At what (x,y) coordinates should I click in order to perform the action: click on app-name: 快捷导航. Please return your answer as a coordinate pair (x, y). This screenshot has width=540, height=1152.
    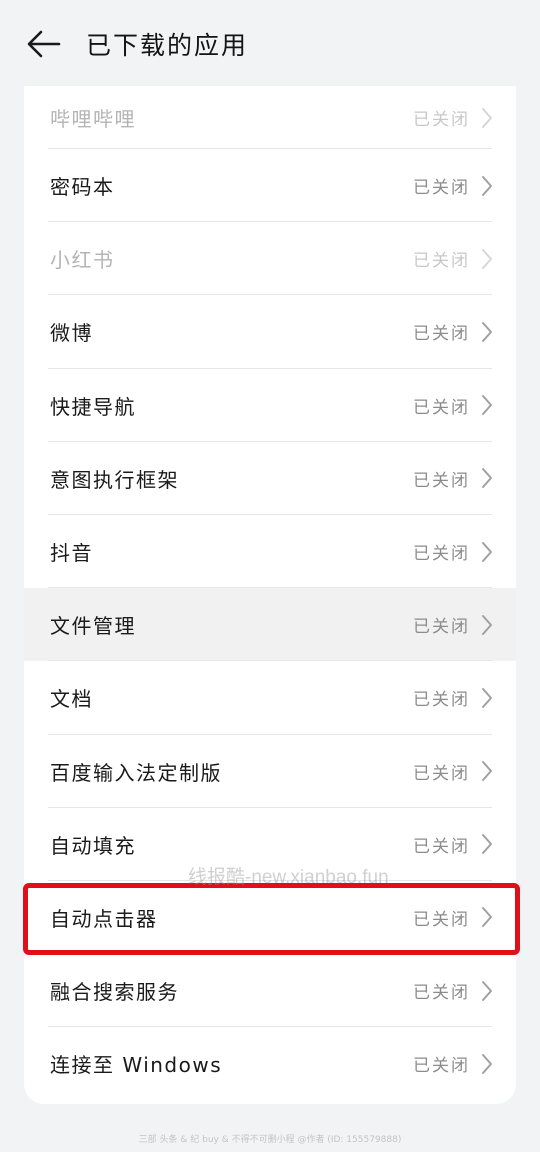
    Looking at the image, I should click on (93, 406).